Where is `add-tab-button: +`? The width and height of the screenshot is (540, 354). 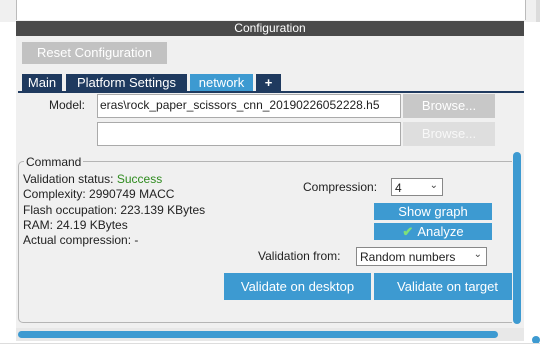
add-tab-button: + is located at coordinates (268, 82).